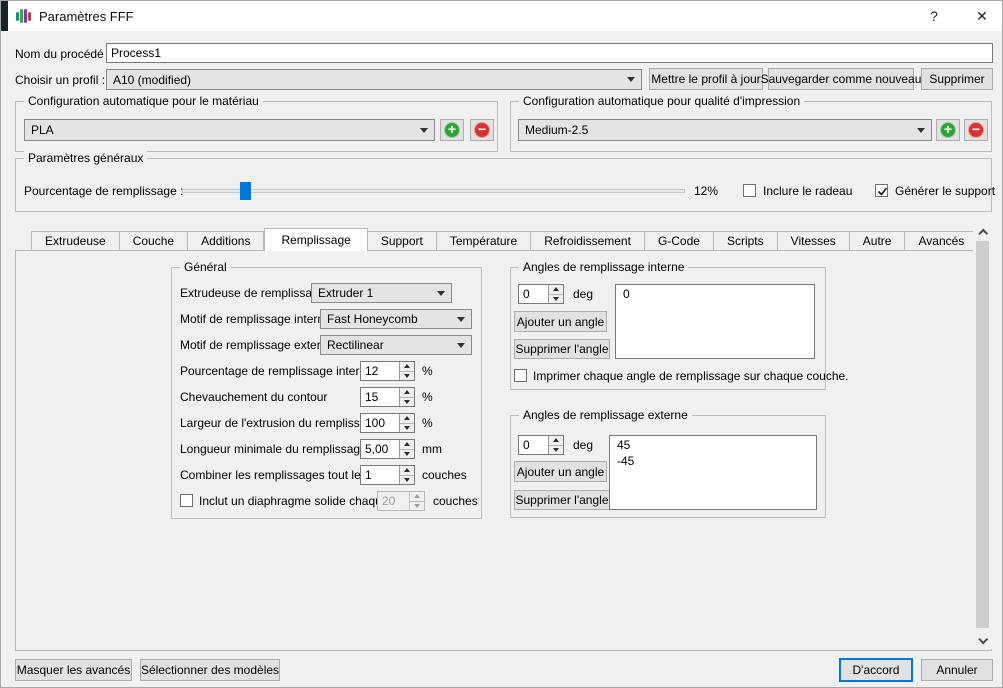 The width and height of the screenshot is (1003, 688). Describe the element at coordinates (229, 130) in the screenshot. I see `material-select: PLA` at that location.